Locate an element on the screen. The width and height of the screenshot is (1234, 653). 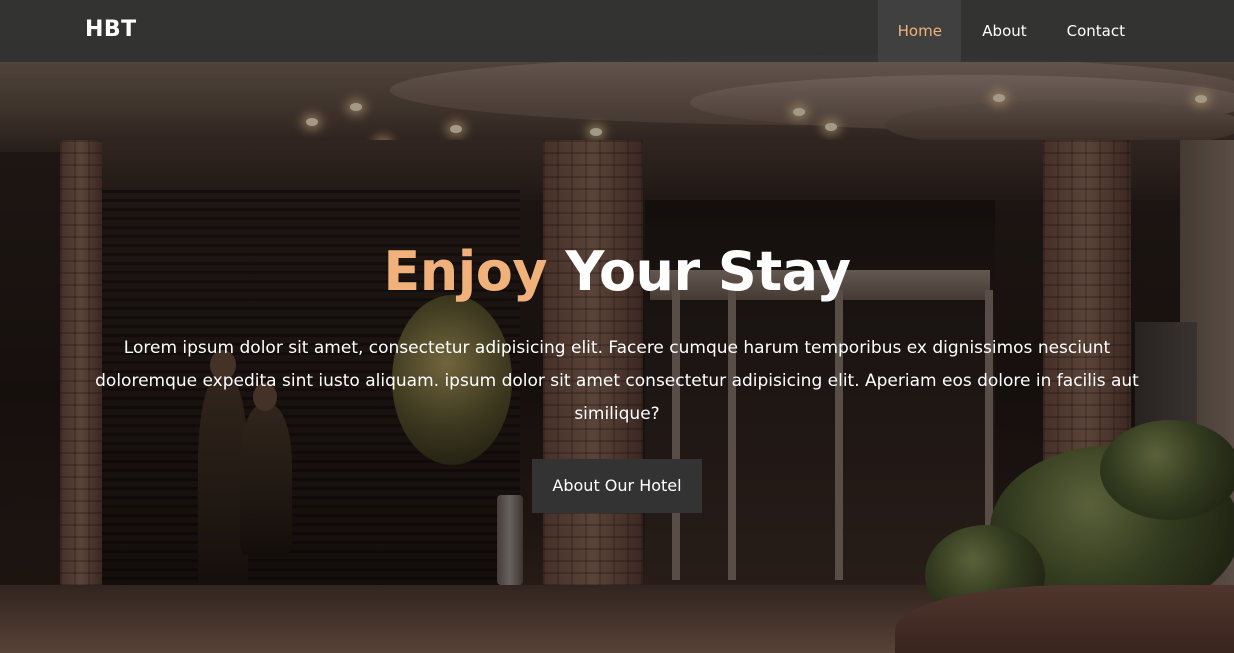
nav-links: Home About Contact is located at coordinates (1056, 31).